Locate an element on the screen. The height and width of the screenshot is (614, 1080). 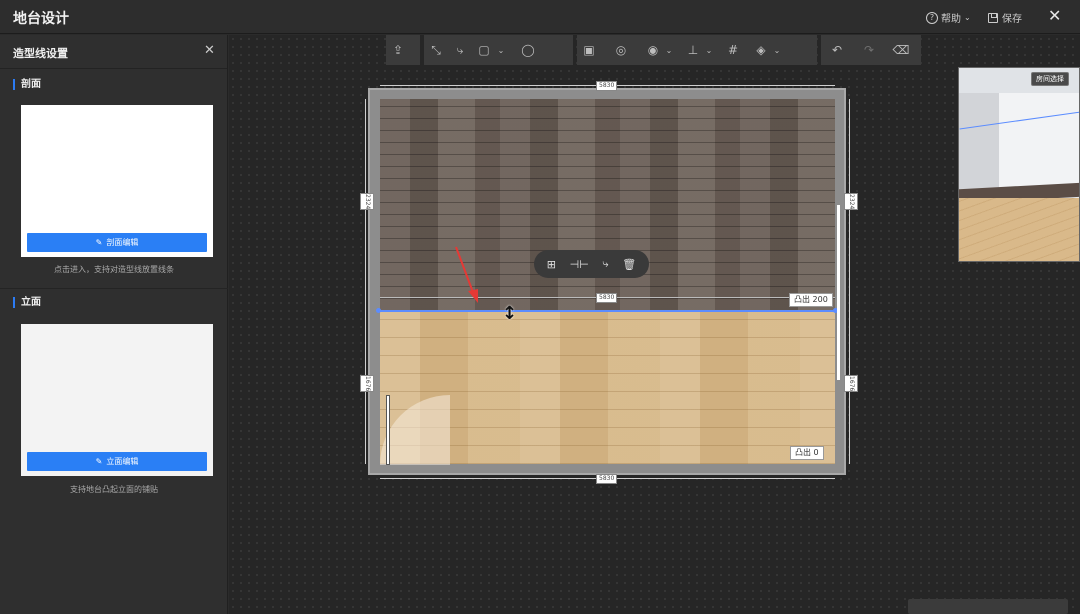
floor-region-dark is located at coordinates (607, 205).